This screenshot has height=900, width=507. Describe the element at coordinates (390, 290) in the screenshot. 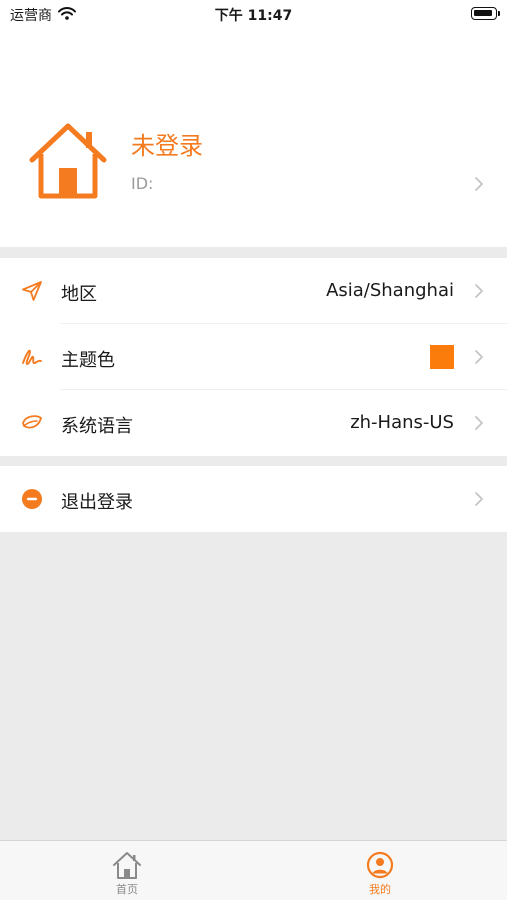

I see `region-value: Asia/Shanghai` at that location.